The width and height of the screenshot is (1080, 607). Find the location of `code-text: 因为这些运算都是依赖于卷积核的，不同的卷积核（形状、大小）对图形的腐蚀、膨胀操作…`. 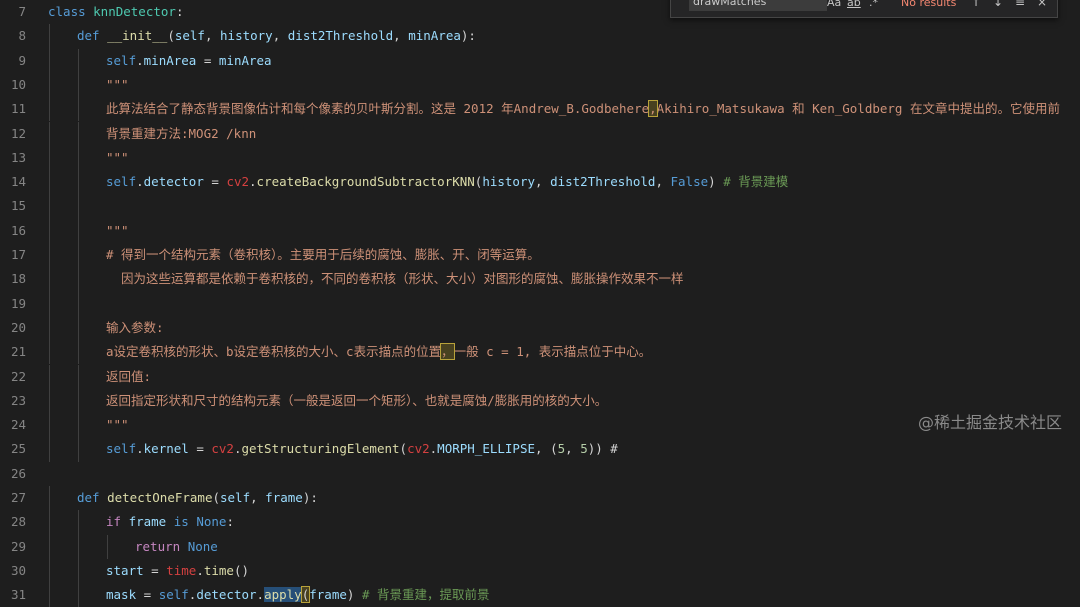

code-text: 因为这些运算都是依赖于卷积核的，不同的卷积核（形状、大小）对图形的腐蚀、膨胀操作… is located at coordinates (395, 279).